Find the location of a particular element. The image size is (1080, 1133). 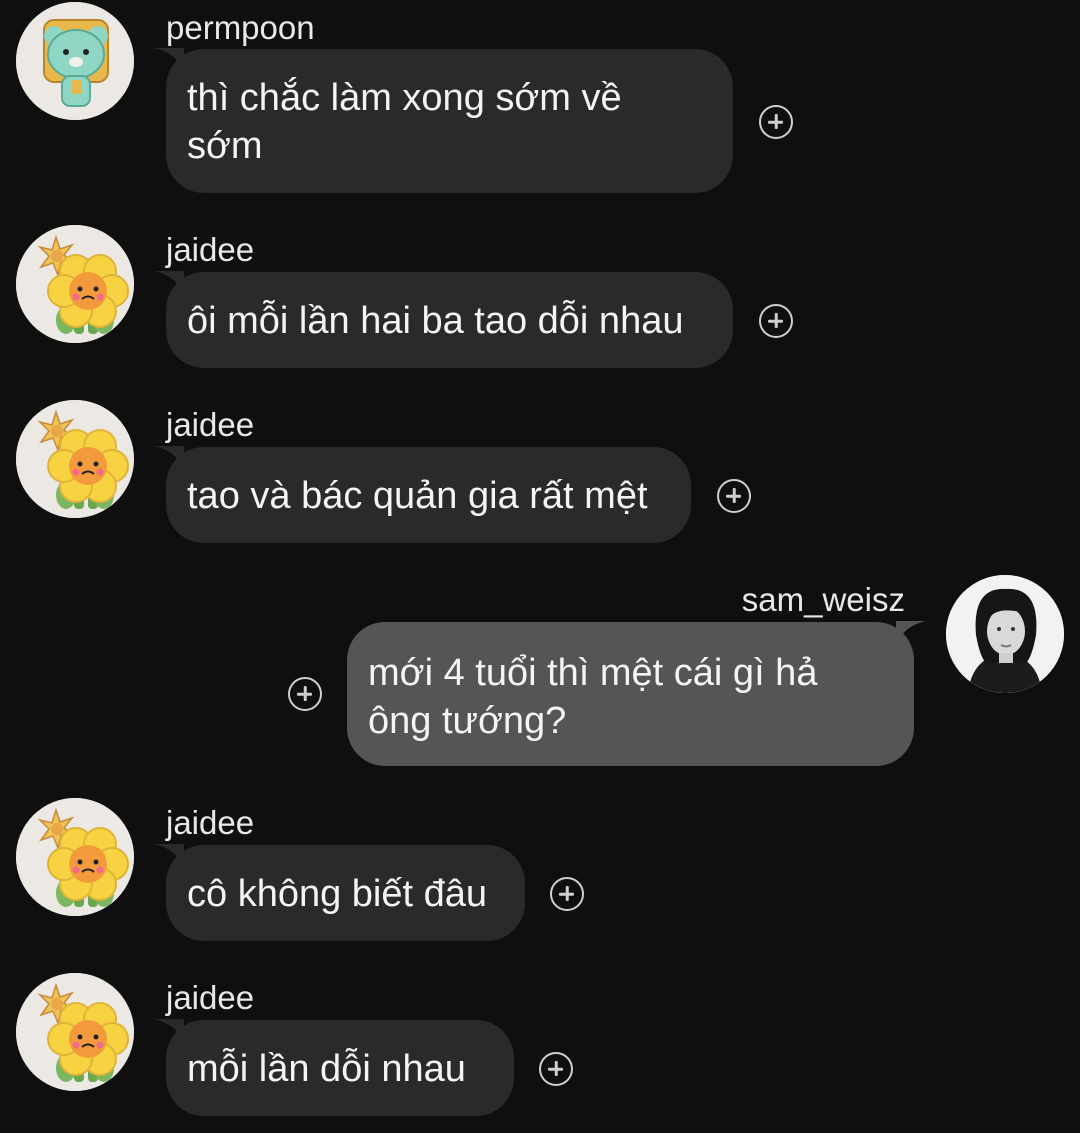

portrait-photo-avatar is located at coordinates (1005, 634).